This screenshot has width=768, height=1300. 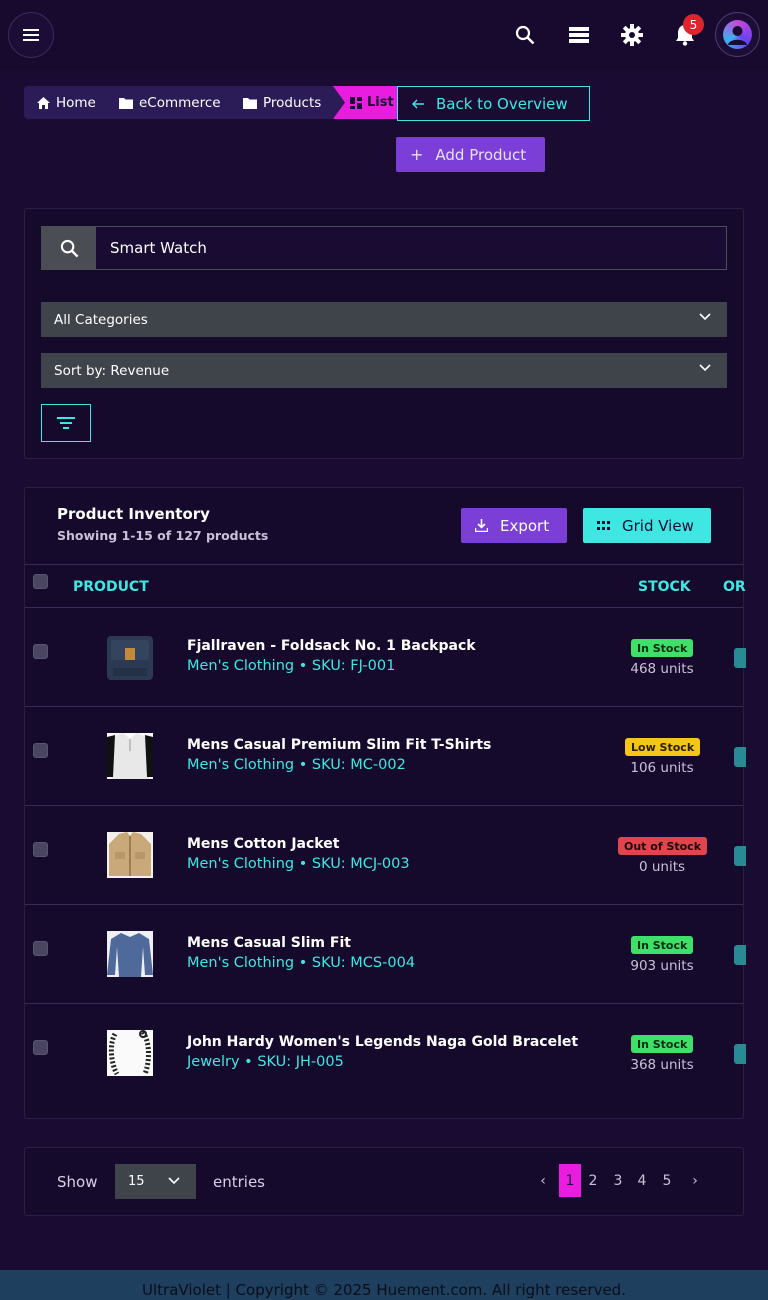 I want to click on menu-icon, so click(x=31, y=35).